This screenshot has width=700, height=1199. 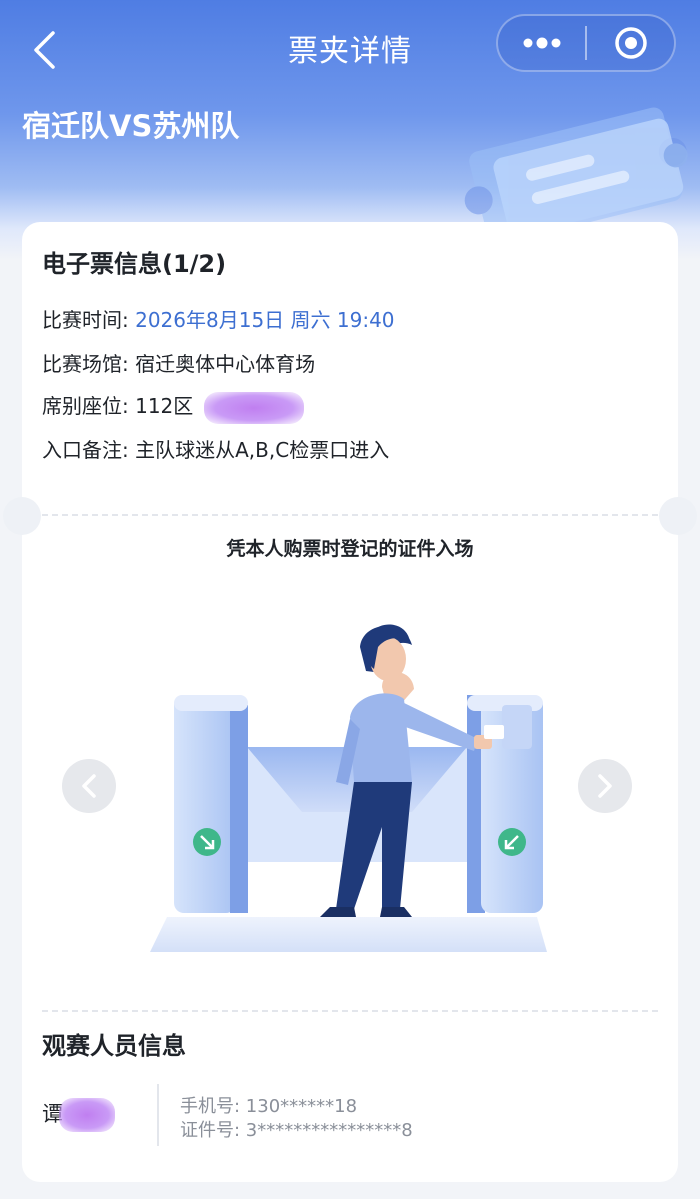 I want to click on name-redaction, so click(x=87, y=1115).